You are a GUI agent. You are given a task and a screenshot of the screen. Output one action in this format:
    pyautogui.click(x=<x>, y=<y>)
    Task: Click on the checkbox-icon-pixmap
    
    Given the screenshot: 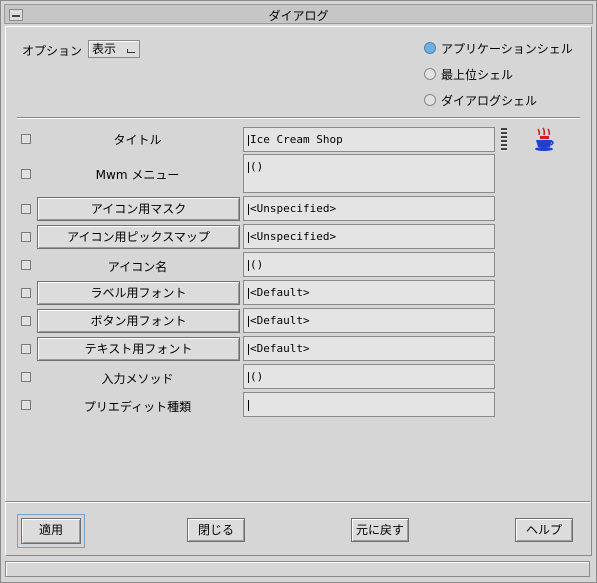 What is the action you would take?
    pyautogui.click(x=26, y=237)
    